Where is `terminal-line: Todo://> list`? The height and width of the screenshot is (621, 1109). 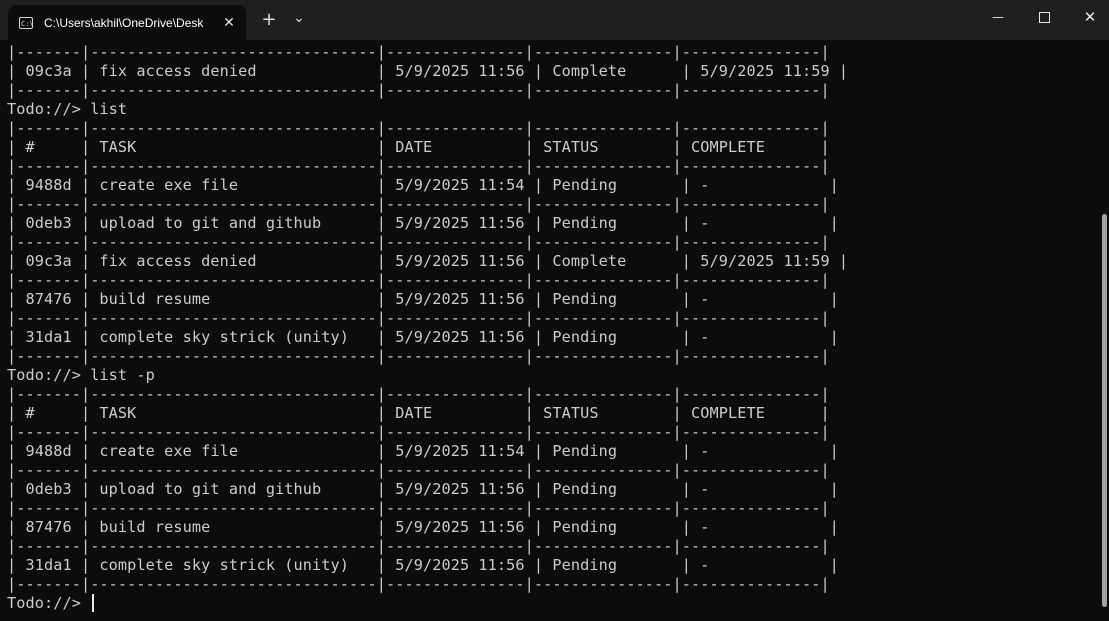
terminal-line: Todo://> list is located at coordinates (67, 109).